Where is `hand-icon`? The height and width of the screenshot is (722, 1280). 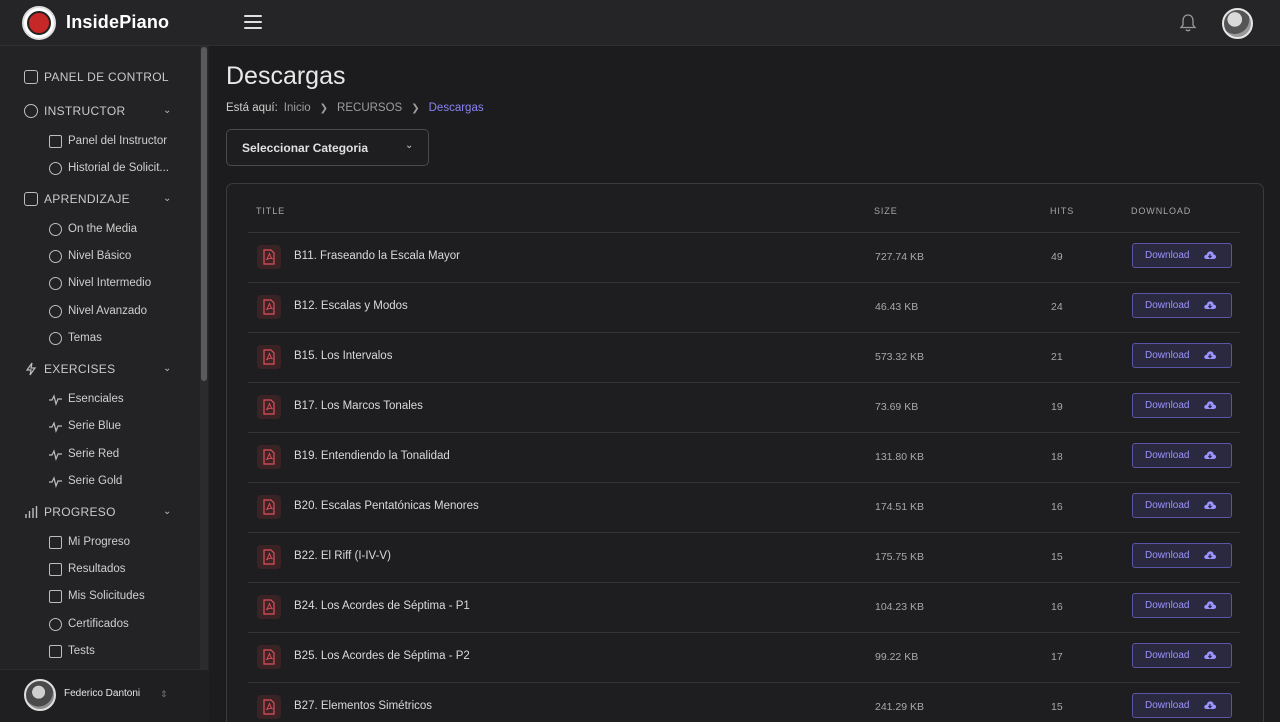 hand-icon is located at coordinates (55, 596).